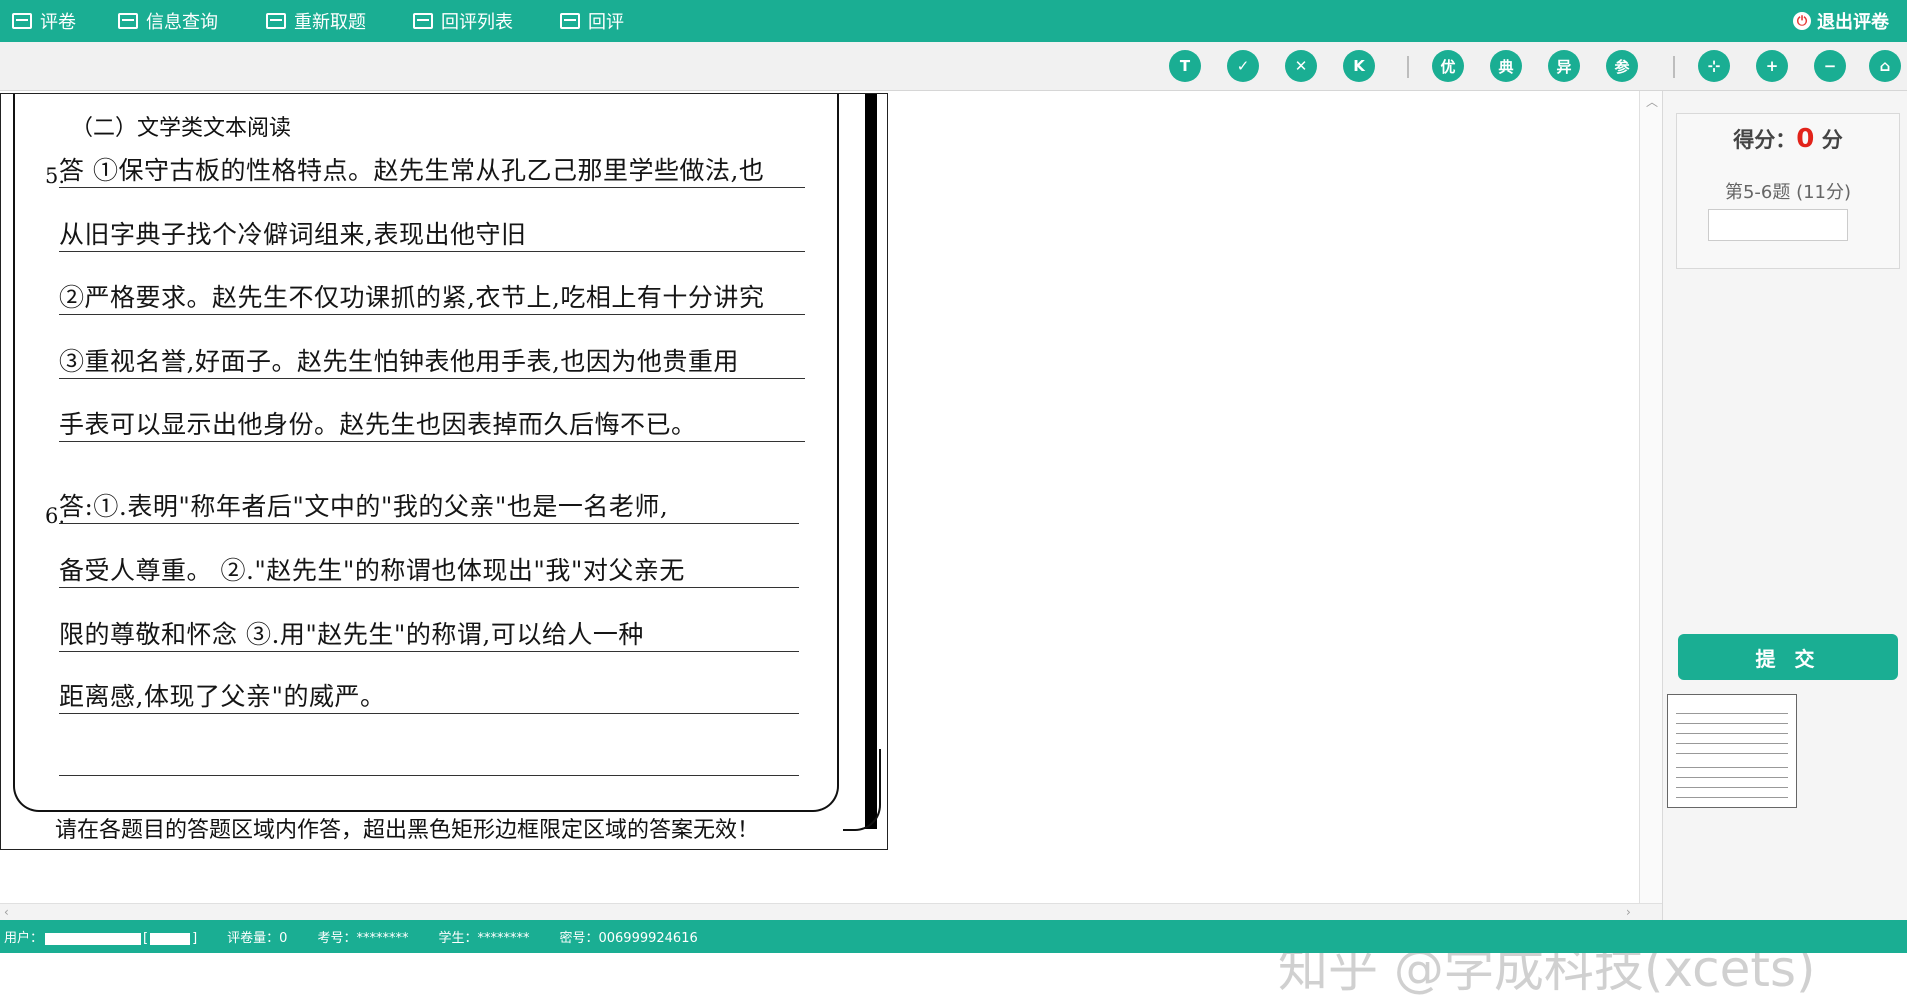  What do you see at coordinates (1564, 66) in the screenshot?
I see `abnormal-tool-button: 异` at bounding box center [1564, 66].